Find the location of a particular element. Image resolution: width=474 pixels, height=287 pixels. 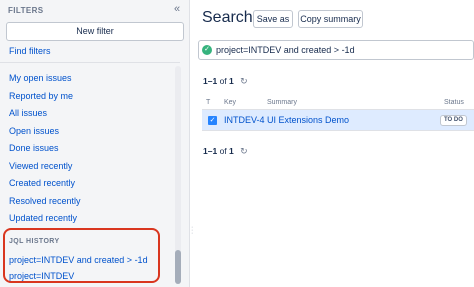

column-header-key: Key is located at coordinates (230, 102).